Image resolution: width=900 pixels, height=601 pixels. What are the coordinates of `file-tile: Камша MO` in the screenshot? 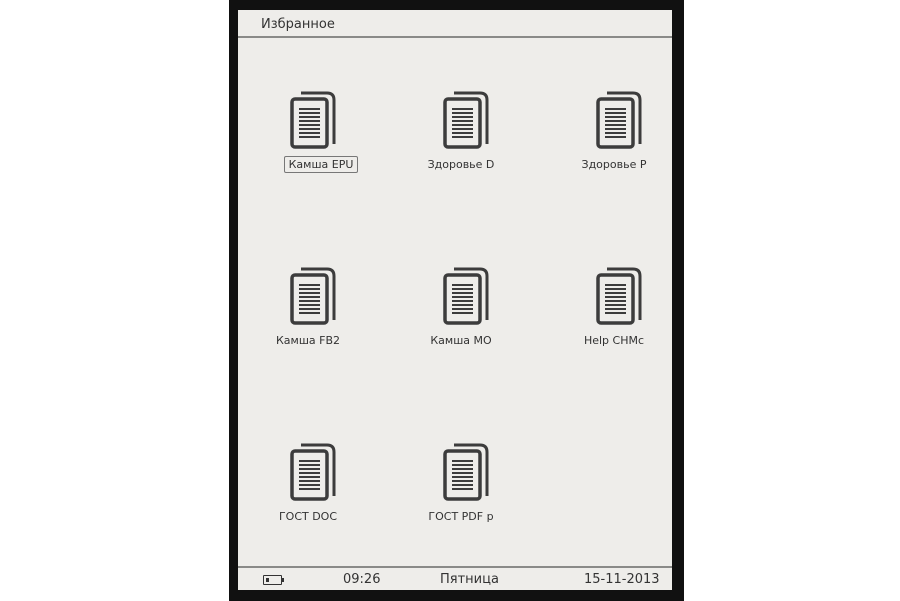 It's located at (461, 306).